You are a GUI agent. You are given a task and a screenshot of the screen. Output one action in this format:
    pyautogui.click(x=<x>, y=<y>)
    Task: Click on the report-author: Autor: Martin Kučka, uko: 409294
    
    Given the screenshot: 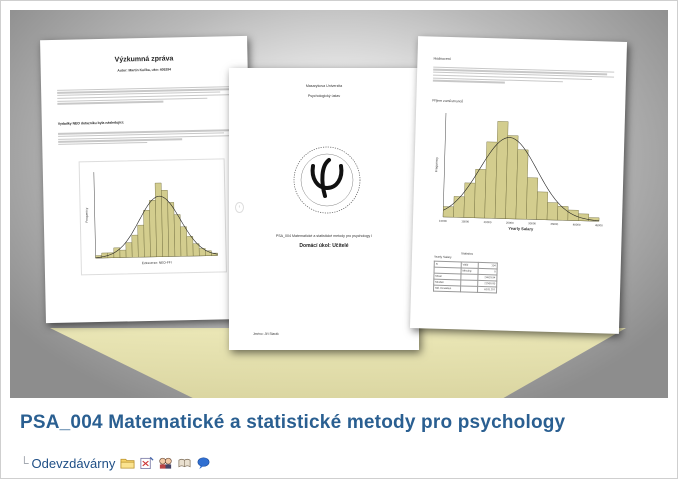 What is the action you would take?
    pyautogui.click(x=144, y=70)
    